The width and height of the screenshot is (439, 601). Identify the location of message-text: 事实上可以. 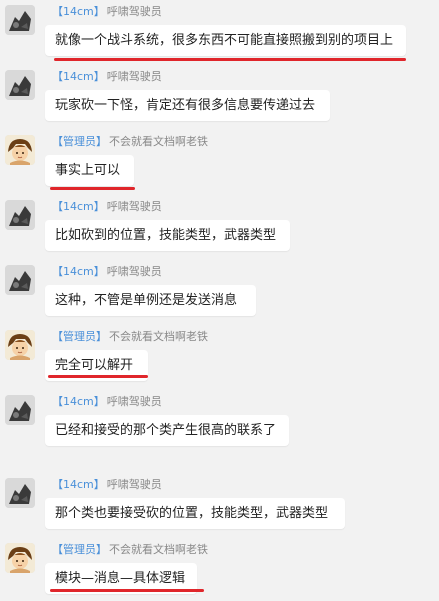
(88, 170).